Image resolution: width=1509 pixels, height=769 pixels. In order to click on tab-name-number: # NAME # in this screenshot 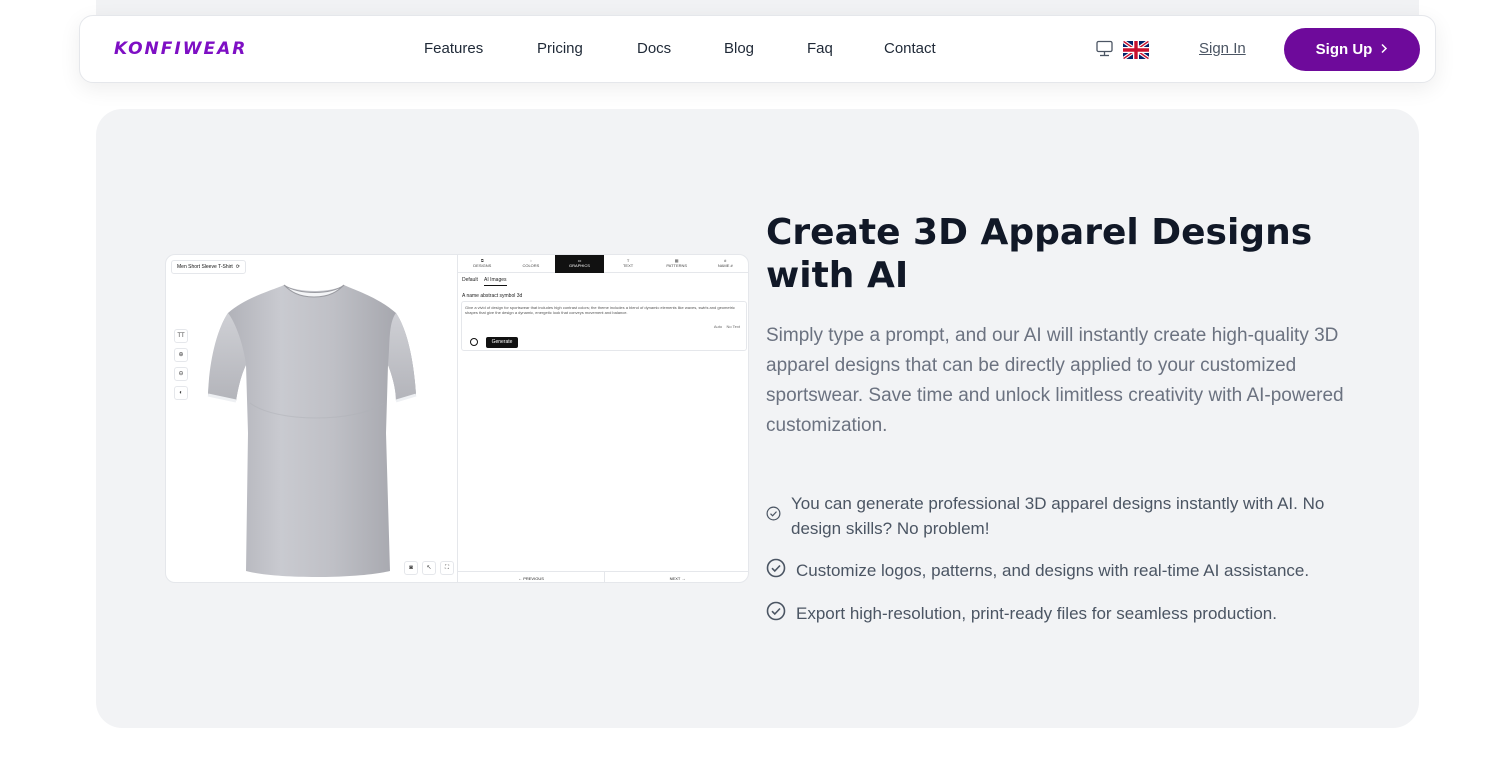, I will do `click(724, 264)`.